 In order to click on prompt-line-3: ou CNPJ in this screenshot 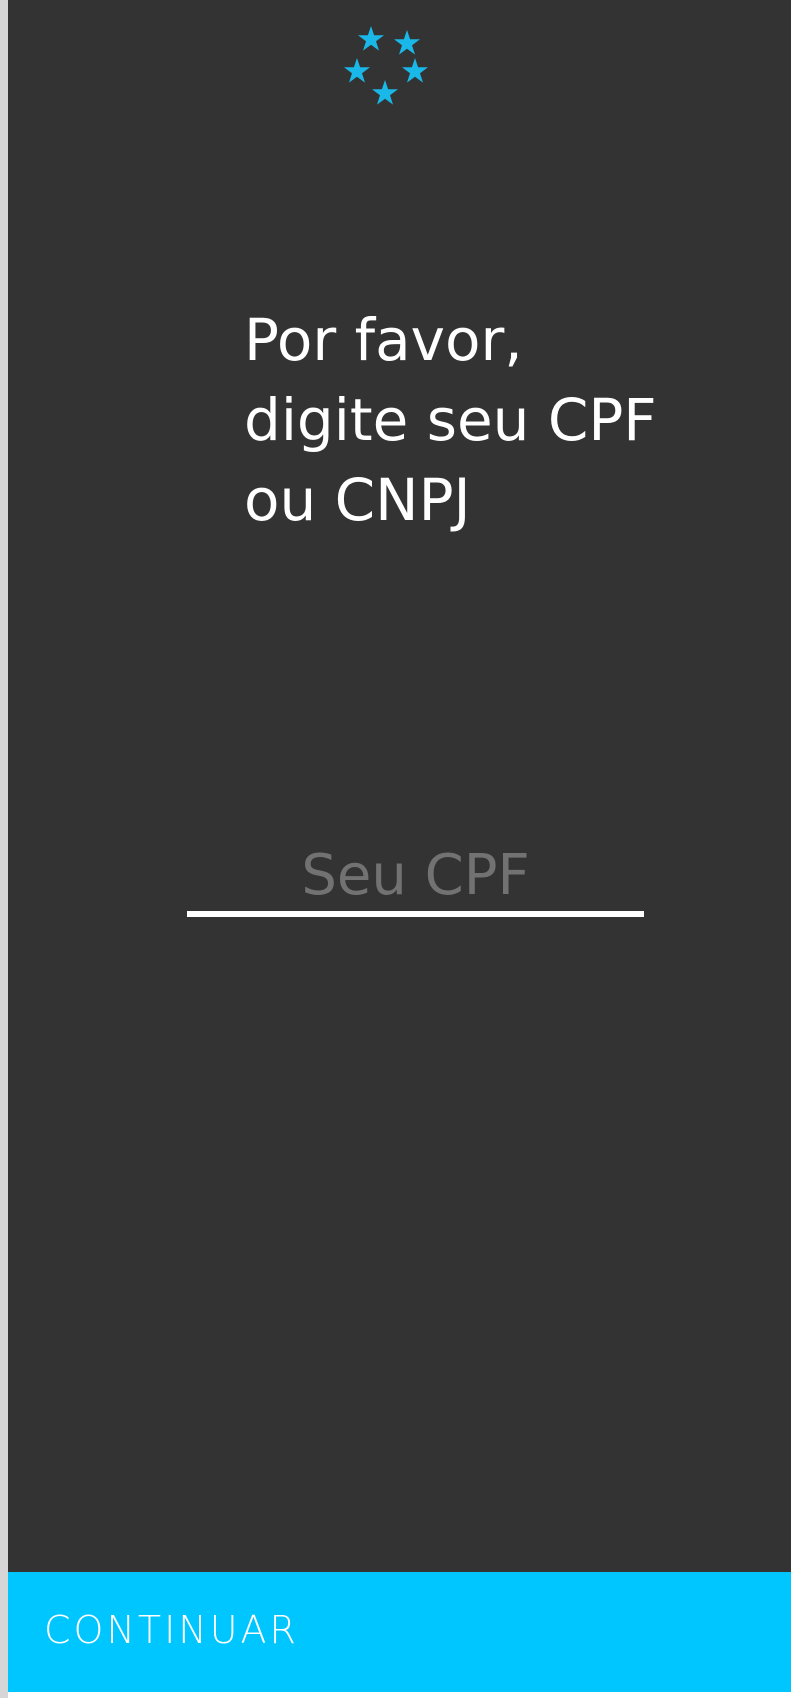, I will do `click(357, 500)`.